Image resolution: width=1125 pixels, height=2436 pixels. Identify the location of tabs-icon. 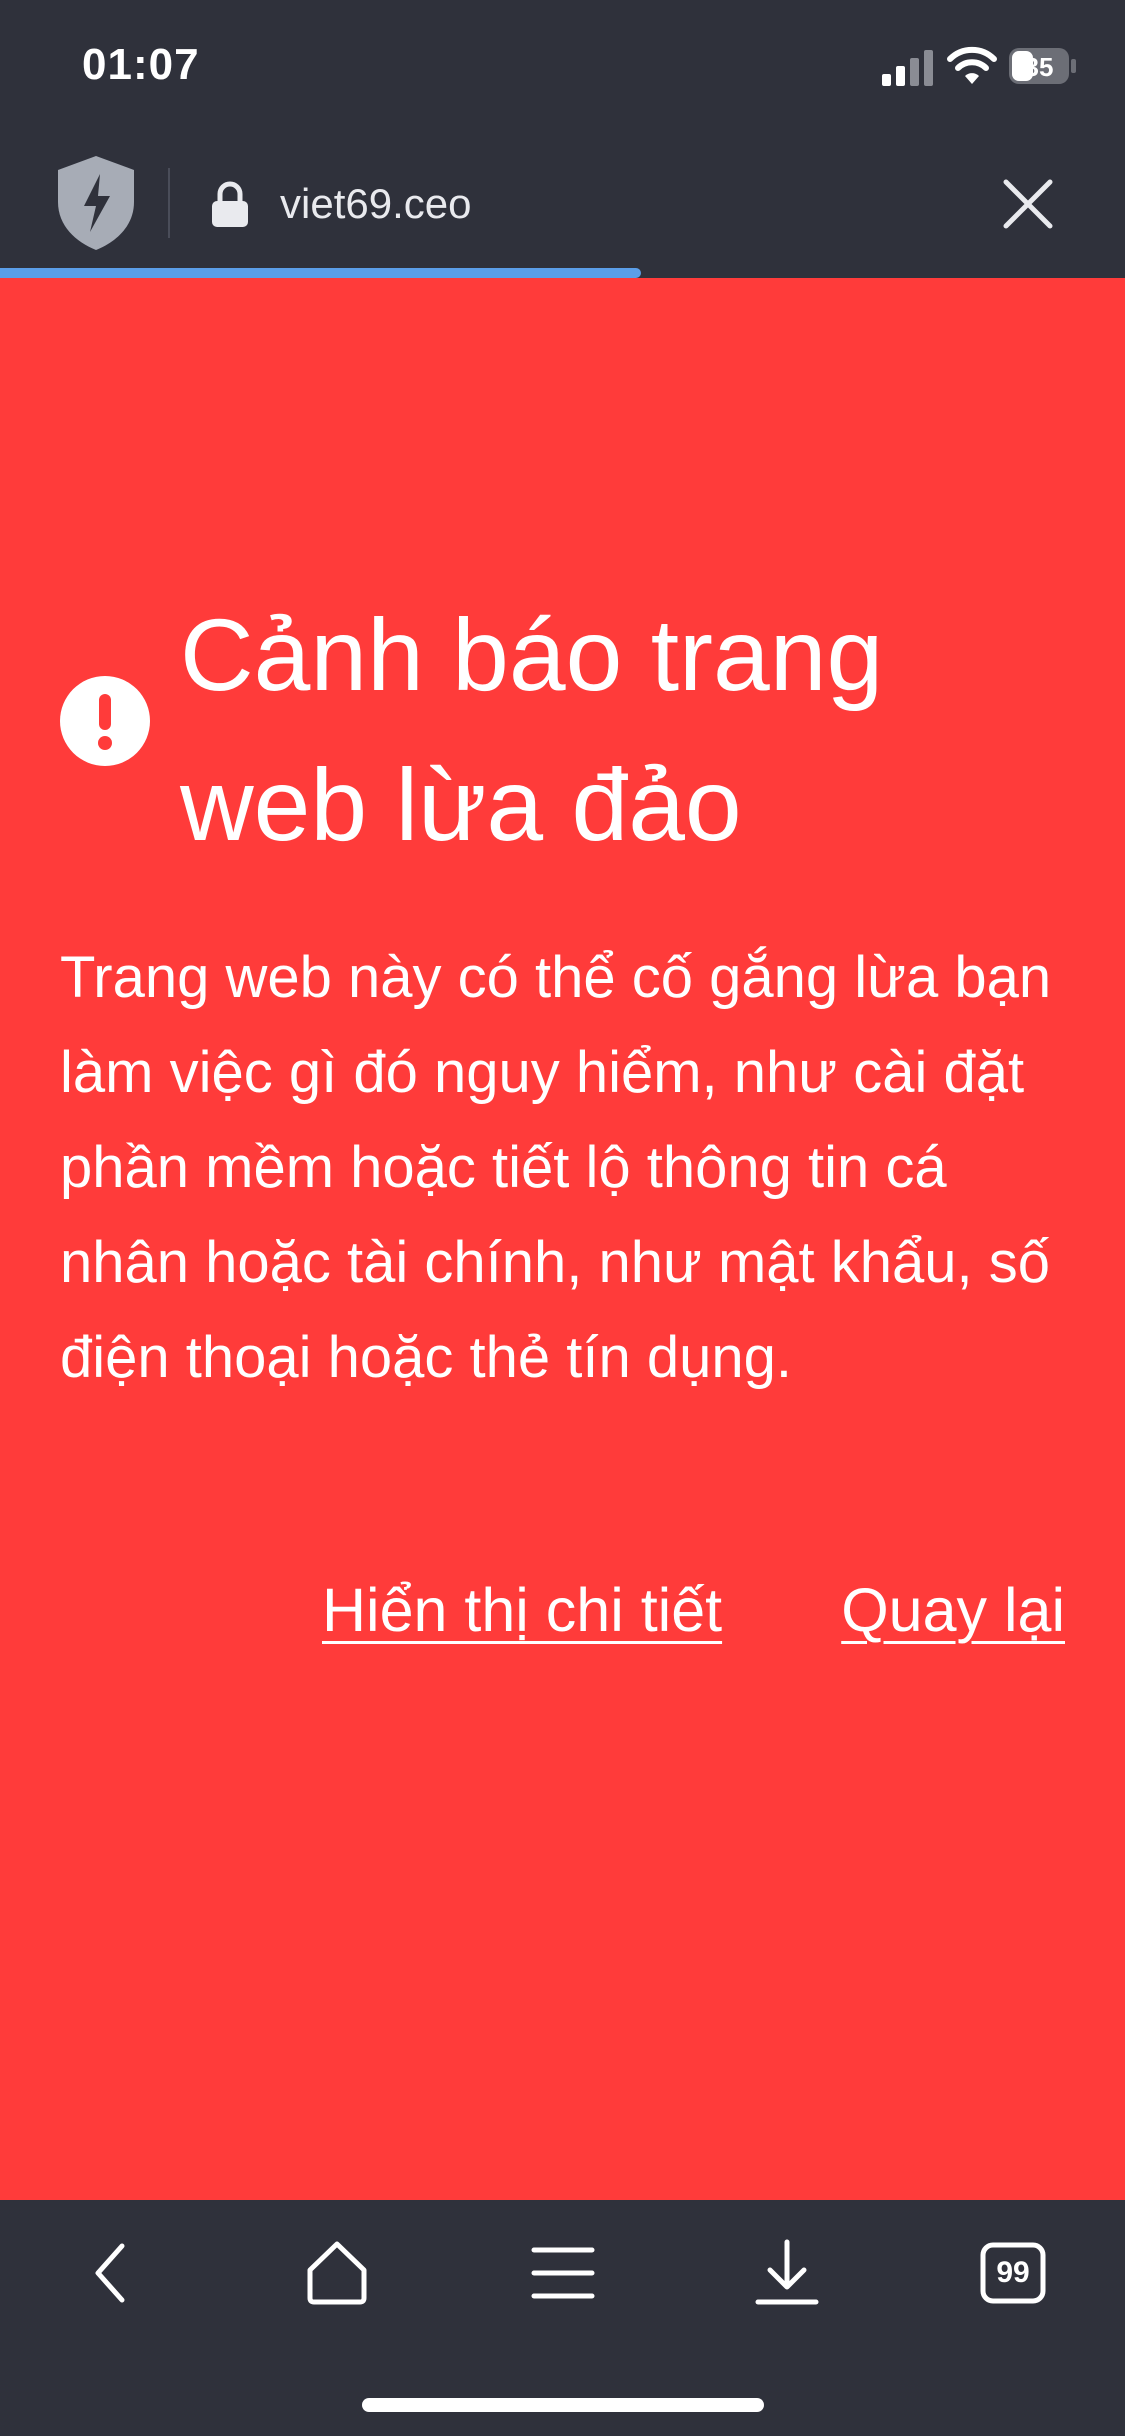
(1013, 2273).